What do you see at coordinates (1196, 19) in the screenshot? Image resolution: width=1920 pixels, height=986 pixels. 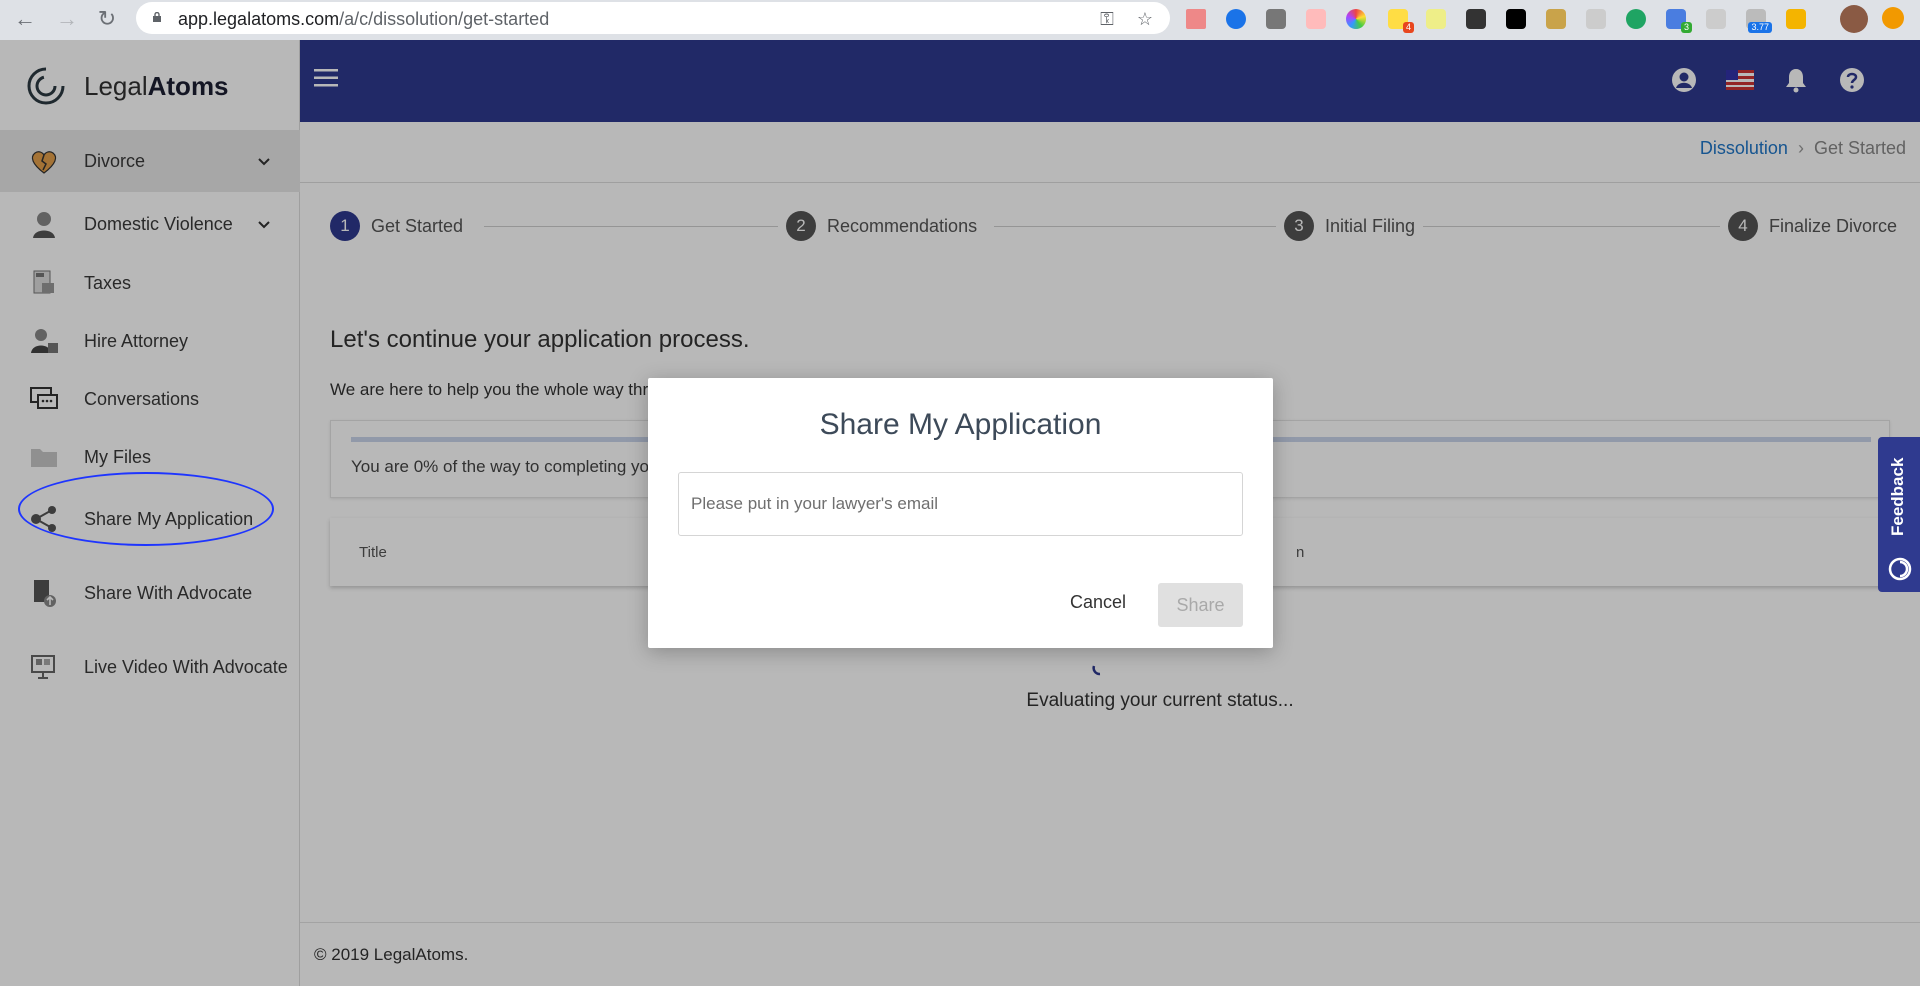 I see `extension-icon` at bounding box center [1196, 19].